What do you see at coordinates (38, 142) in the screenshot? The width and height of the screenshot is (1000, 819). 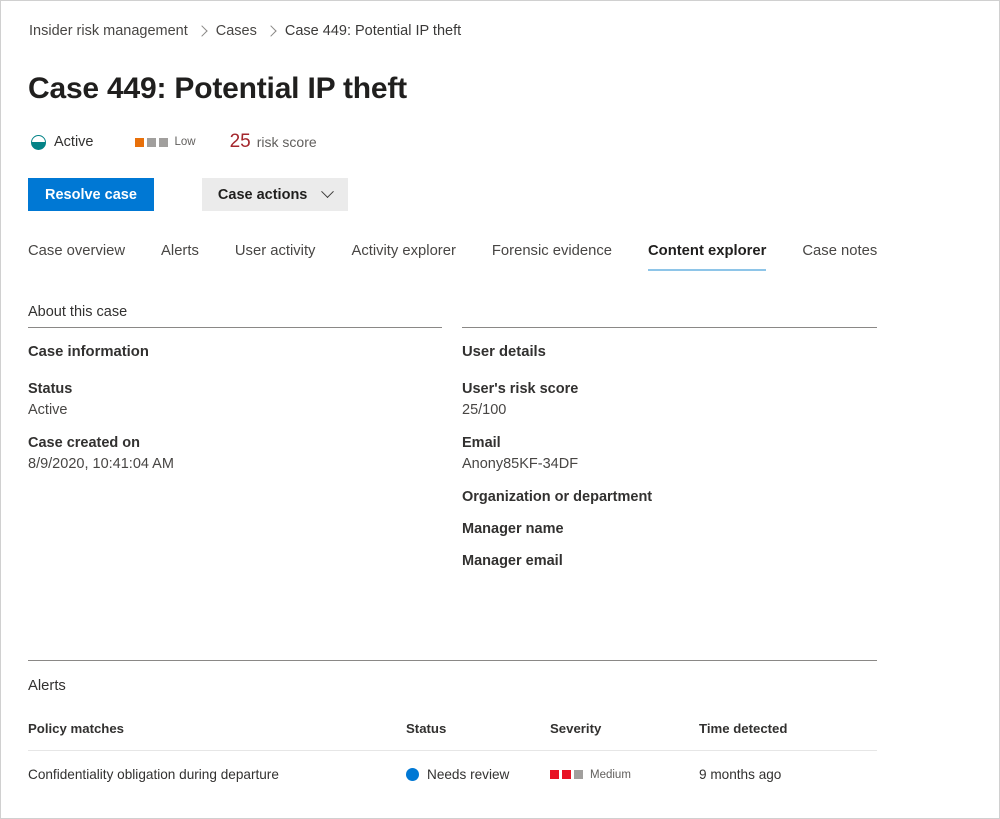 I see `half-filled-circle-icon` at bounding box center [38, 142].